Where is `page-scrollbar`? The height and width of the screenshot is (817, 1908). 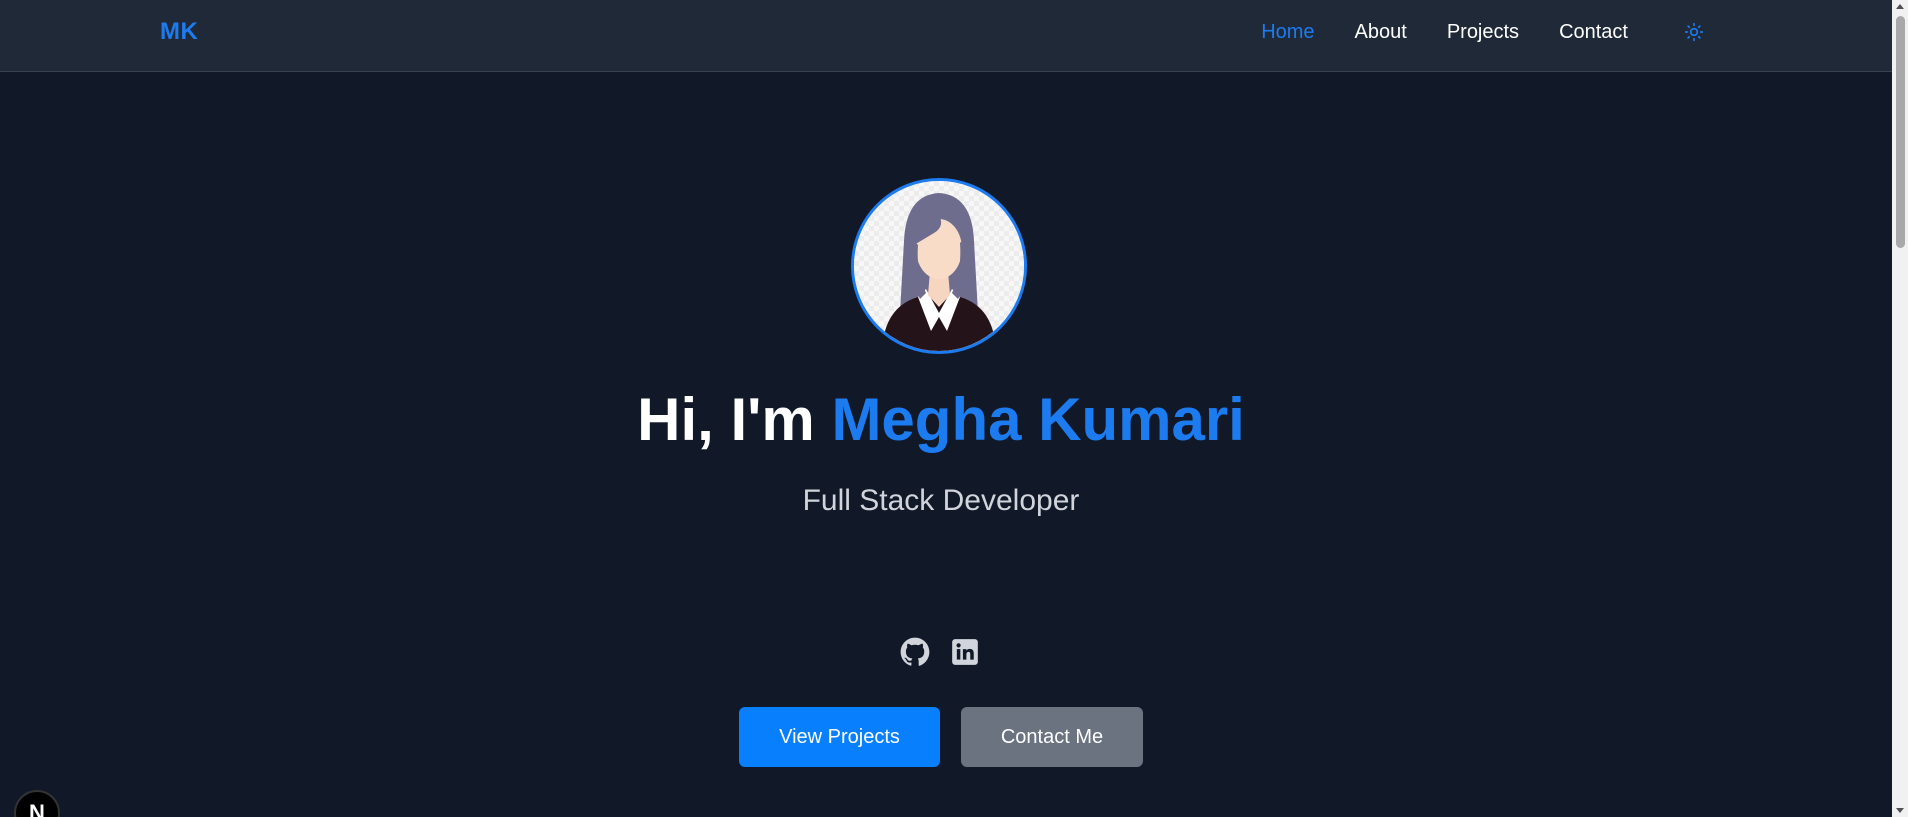 page-scrollbar is located at coordinates (1900, 408).